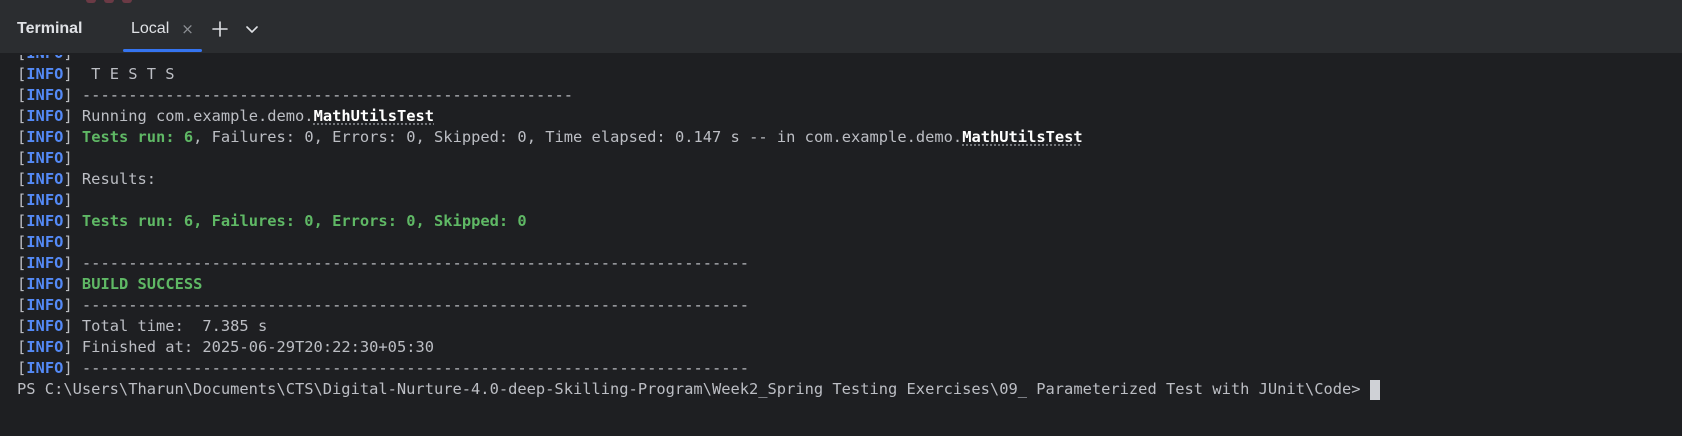 Image resolution: width=1682 pixels, height=436 pixels. What do you see at coordinates (137, 137) in the screenshot?
I see `success-text: Tests run: 6` at bounding box center [137, 137].